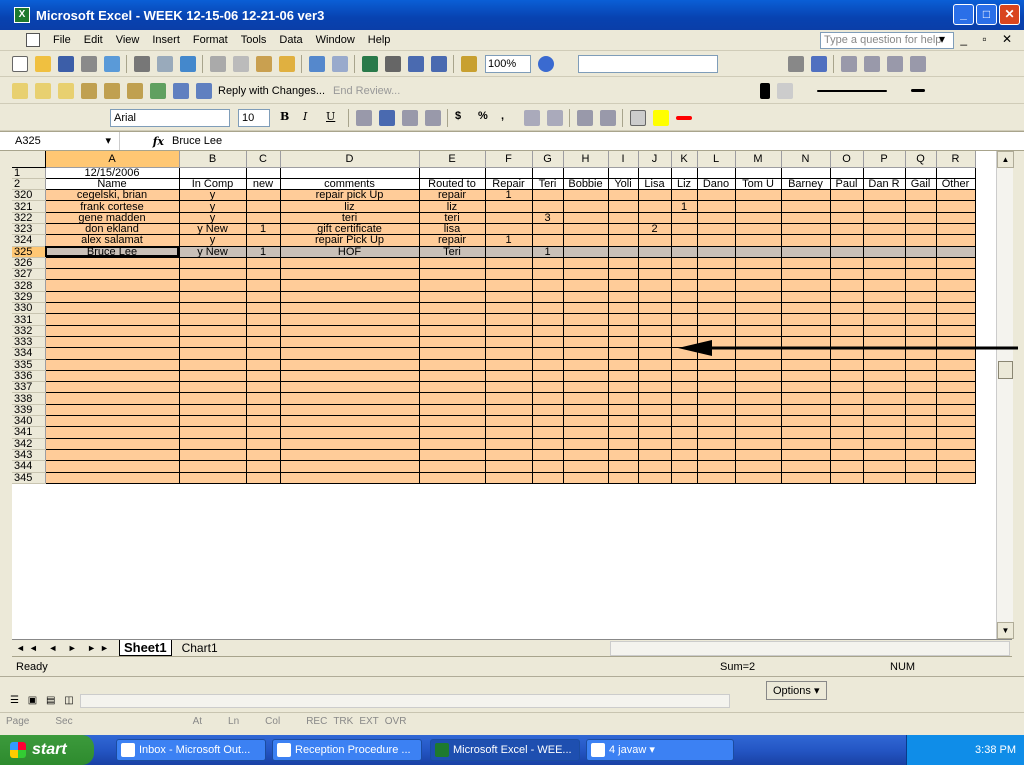 Image resolution: width=1024 pixels, height=765 pixels. Describe the element at coordinates (60, 141) in the screenshot. I see `name-box: A325 ▾` at that location.